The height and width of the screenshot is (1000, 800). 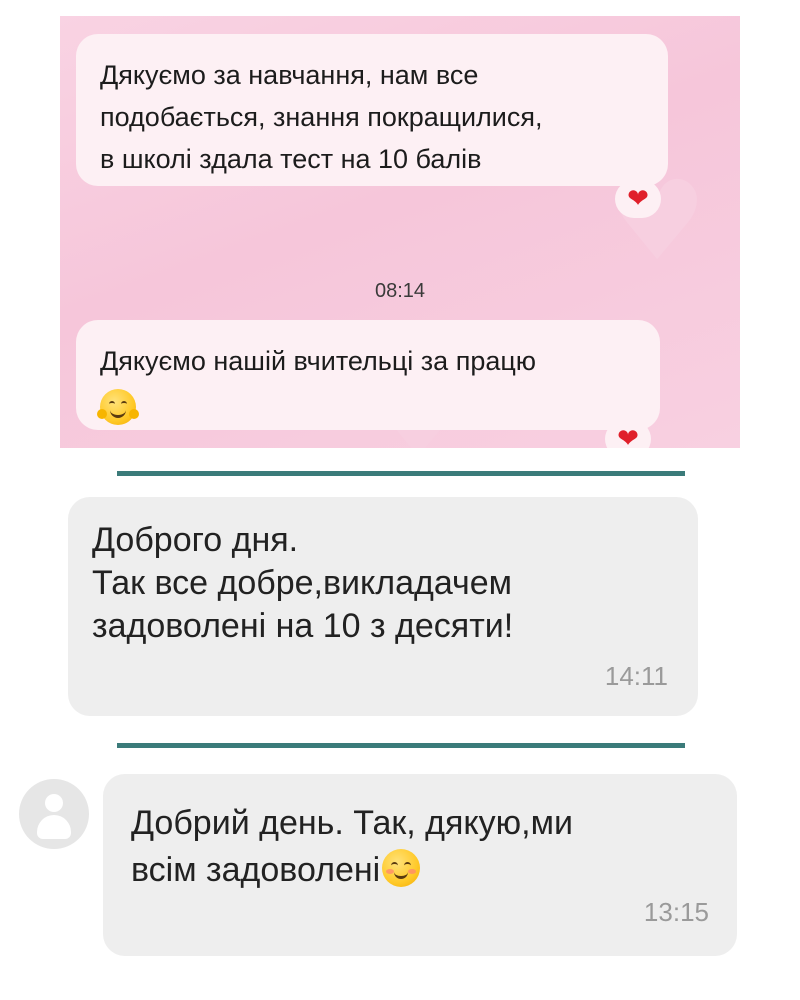 I want to click on message-text: Добрий день. Так, дякую,ми, so click(x=352, y=823).